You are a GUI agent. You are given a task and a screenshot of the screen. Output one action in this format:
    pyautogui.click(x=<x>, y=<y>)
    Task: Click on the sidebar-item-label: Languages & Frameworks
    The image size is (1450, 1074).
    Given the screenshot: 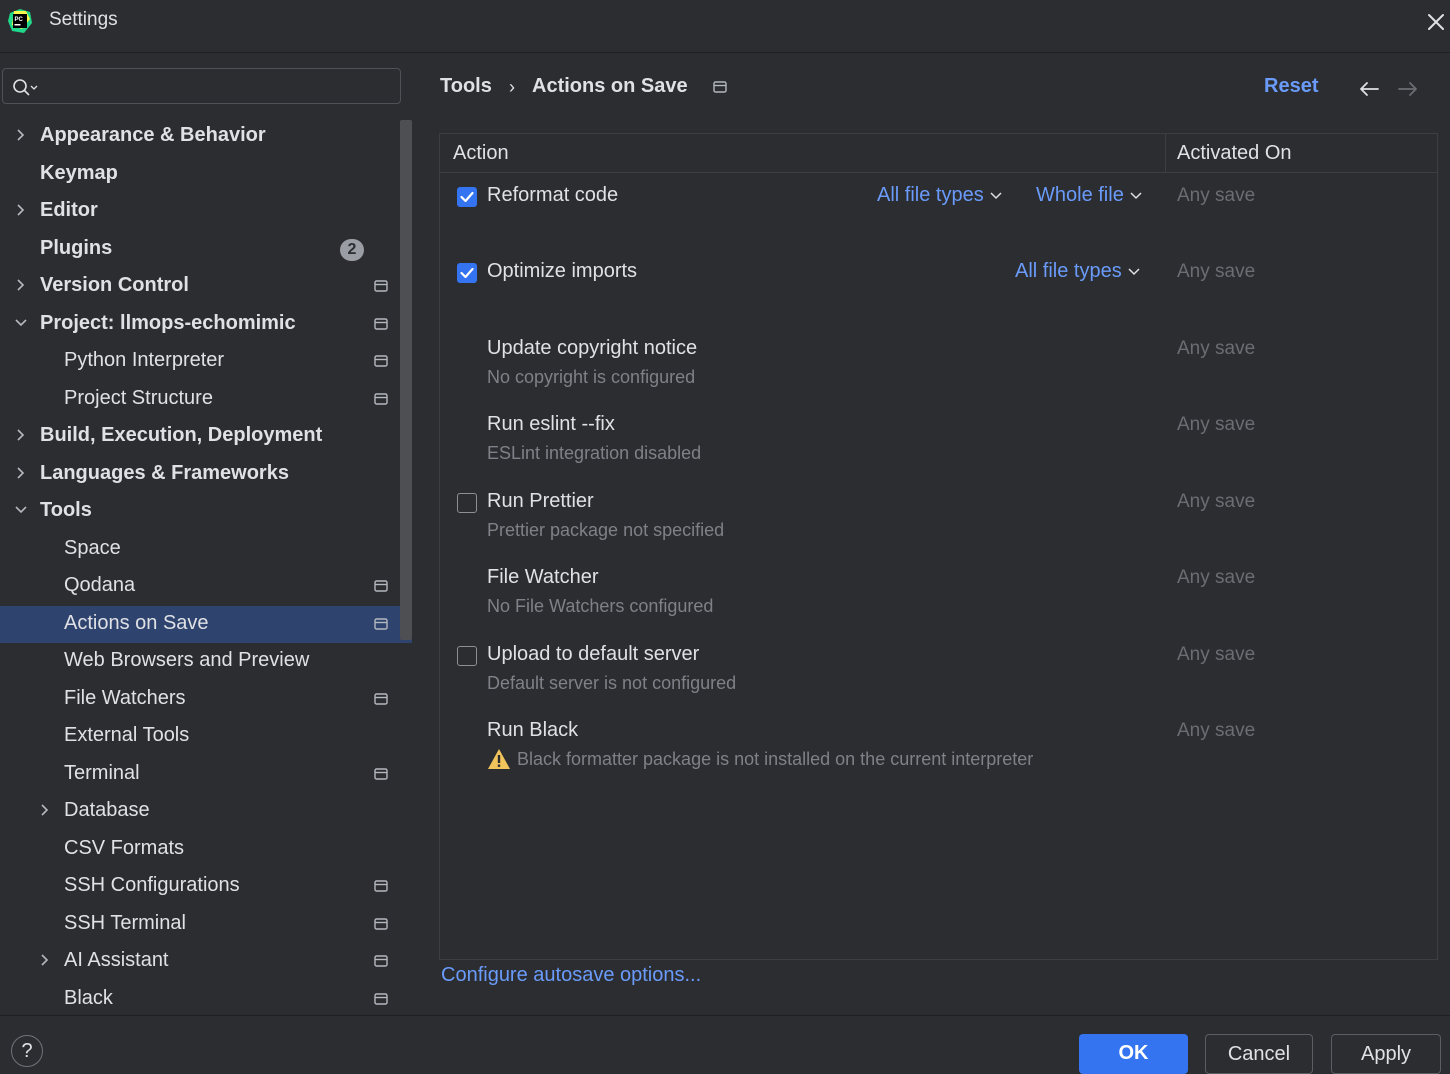 What is the action you would take?
    pyautogui.click(x=164, y=472)
    